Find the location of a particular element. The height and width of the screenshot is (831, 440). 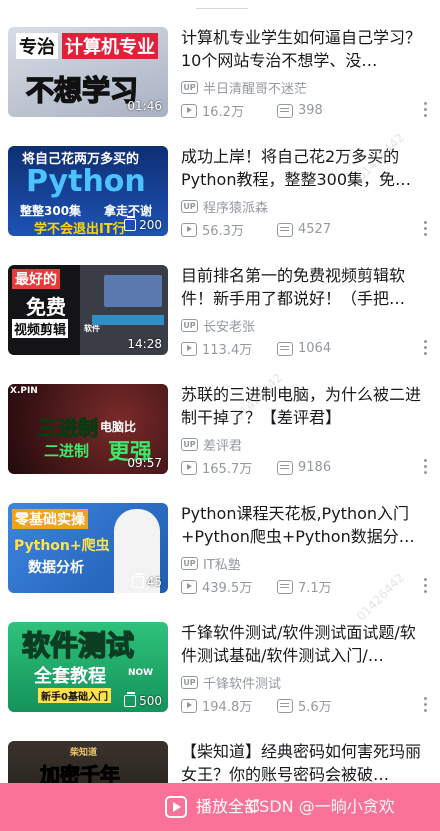

thumb-text: 三进制 is located at coordinates (68, 428).